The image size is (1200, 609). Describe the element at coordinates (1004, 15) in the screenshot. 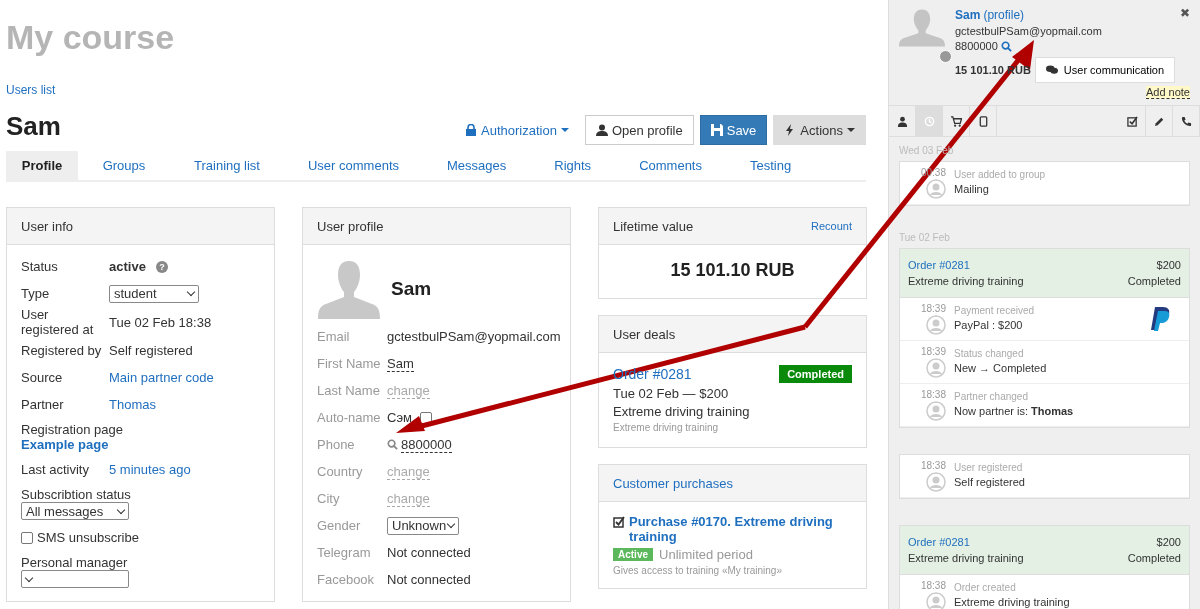

I see `profile-link: (profile)` at that location.